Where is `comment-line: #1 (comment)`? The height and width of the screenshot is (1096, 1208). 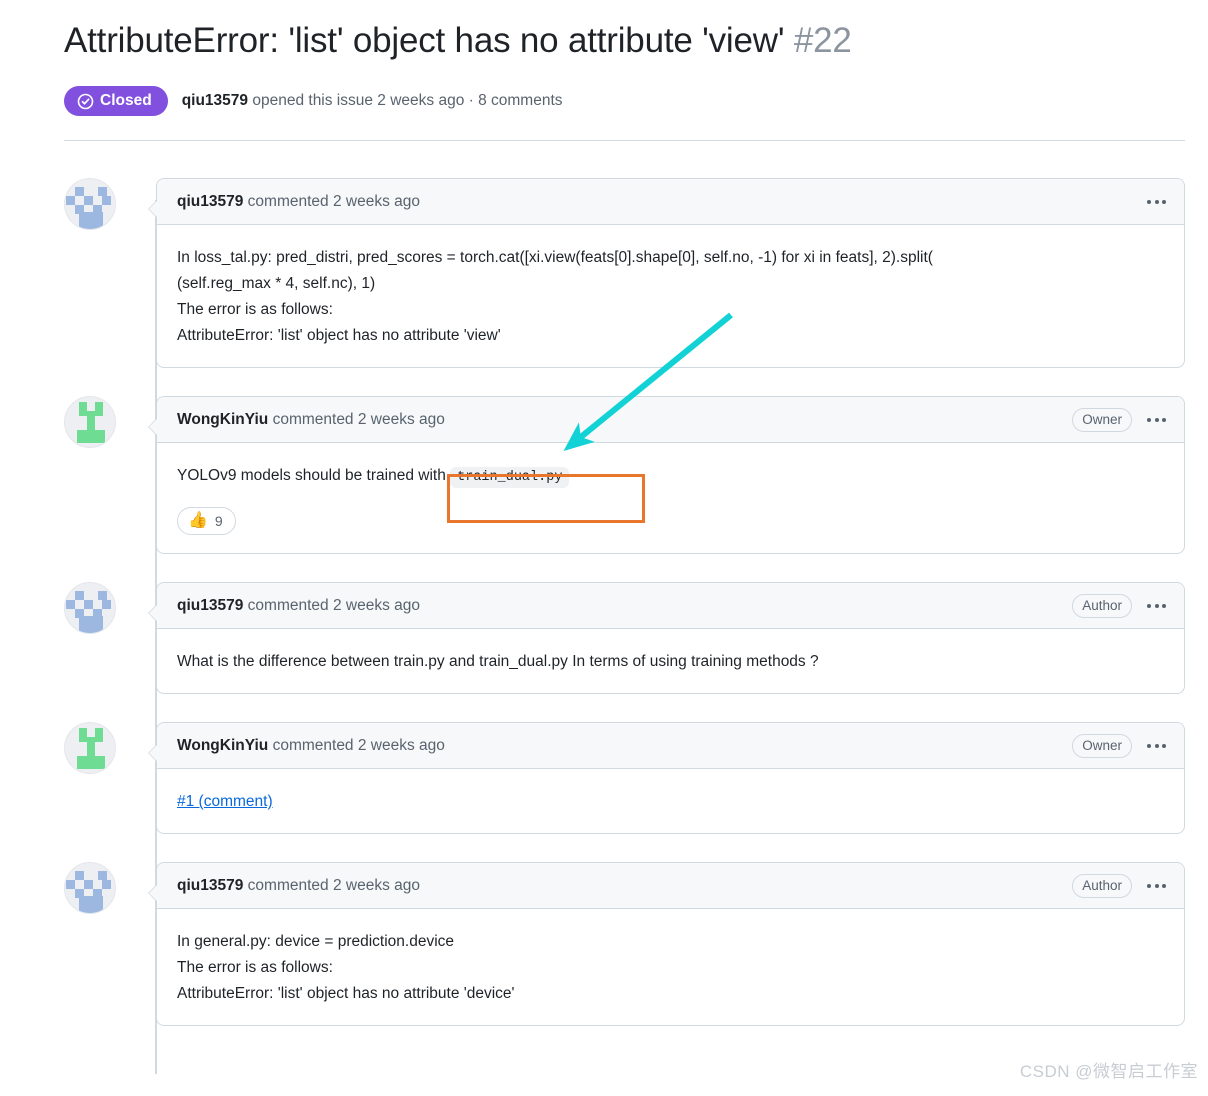 comment-line: #1 (comment) is located at coordinates (670, 802).